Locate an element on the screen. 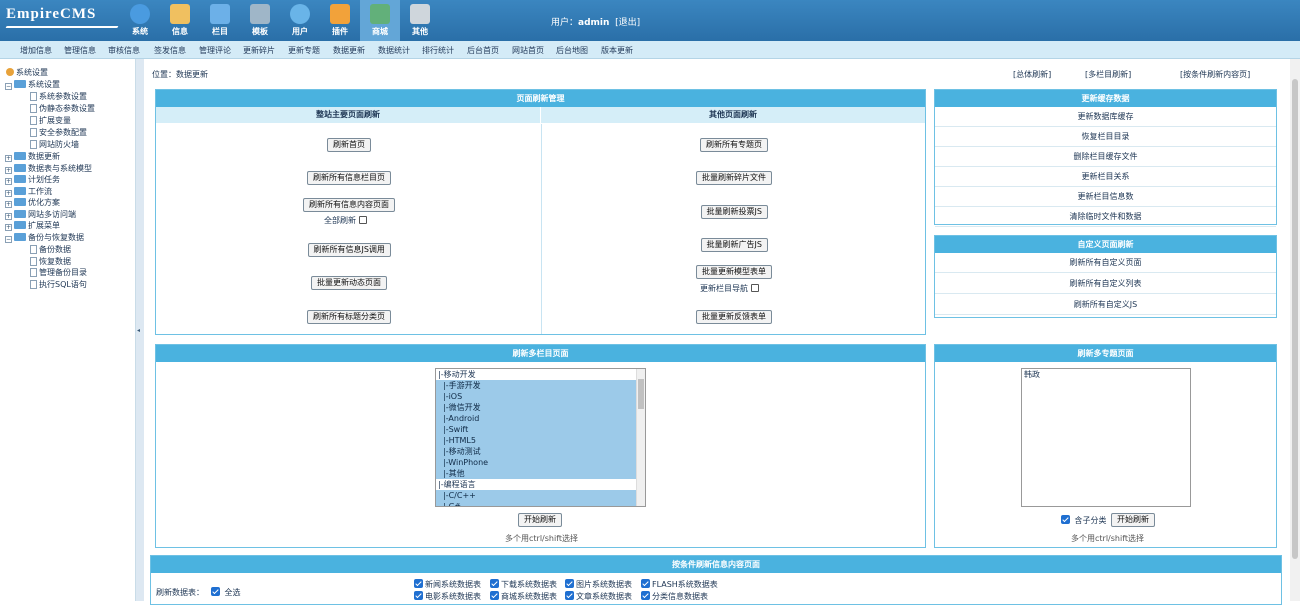 The width and height of the screenshot is (1300, 605). class-option: |-iOS is located at coordinates (540, 396).